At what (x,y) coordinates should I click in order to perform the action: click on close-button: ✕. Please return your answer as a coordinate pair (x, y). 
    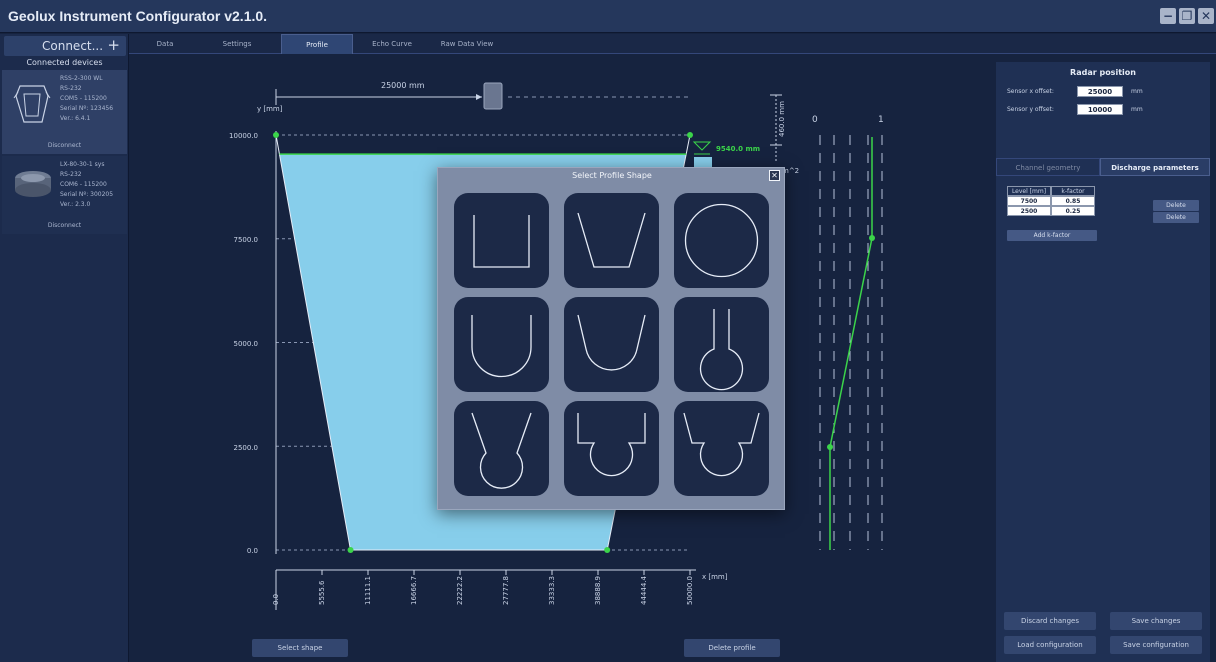
    Looking at the image, I should click on (1206, 16).